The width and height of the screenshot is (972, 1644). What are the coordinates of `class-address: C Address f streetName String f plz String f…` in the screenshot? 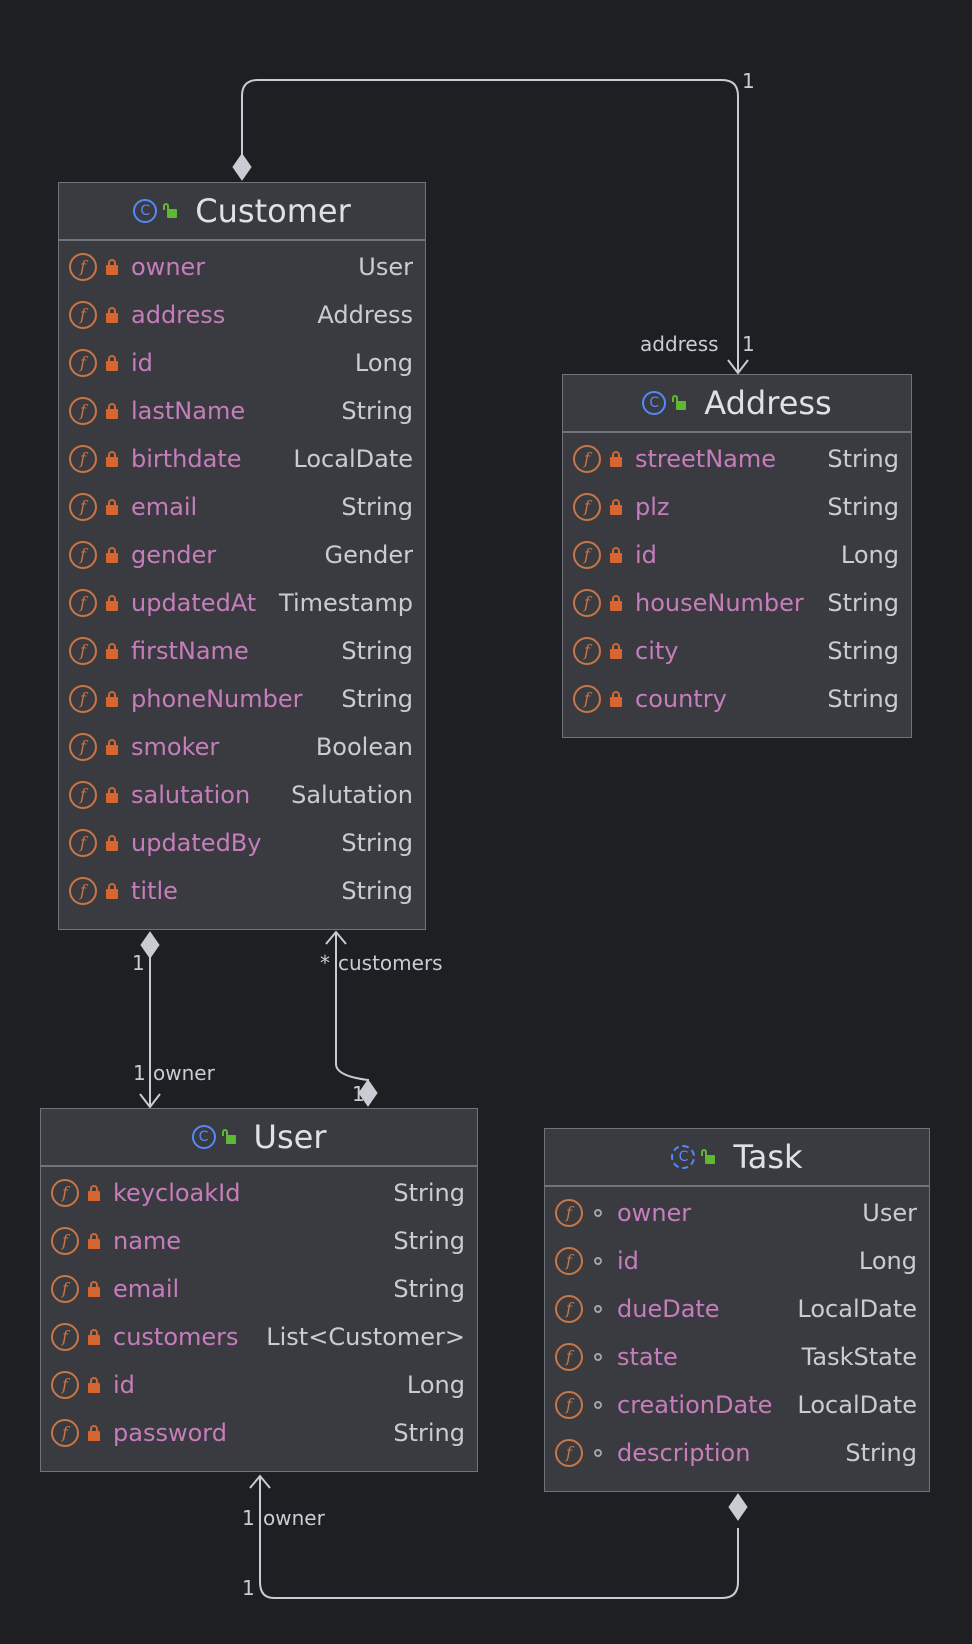 It's located at (737, 556).